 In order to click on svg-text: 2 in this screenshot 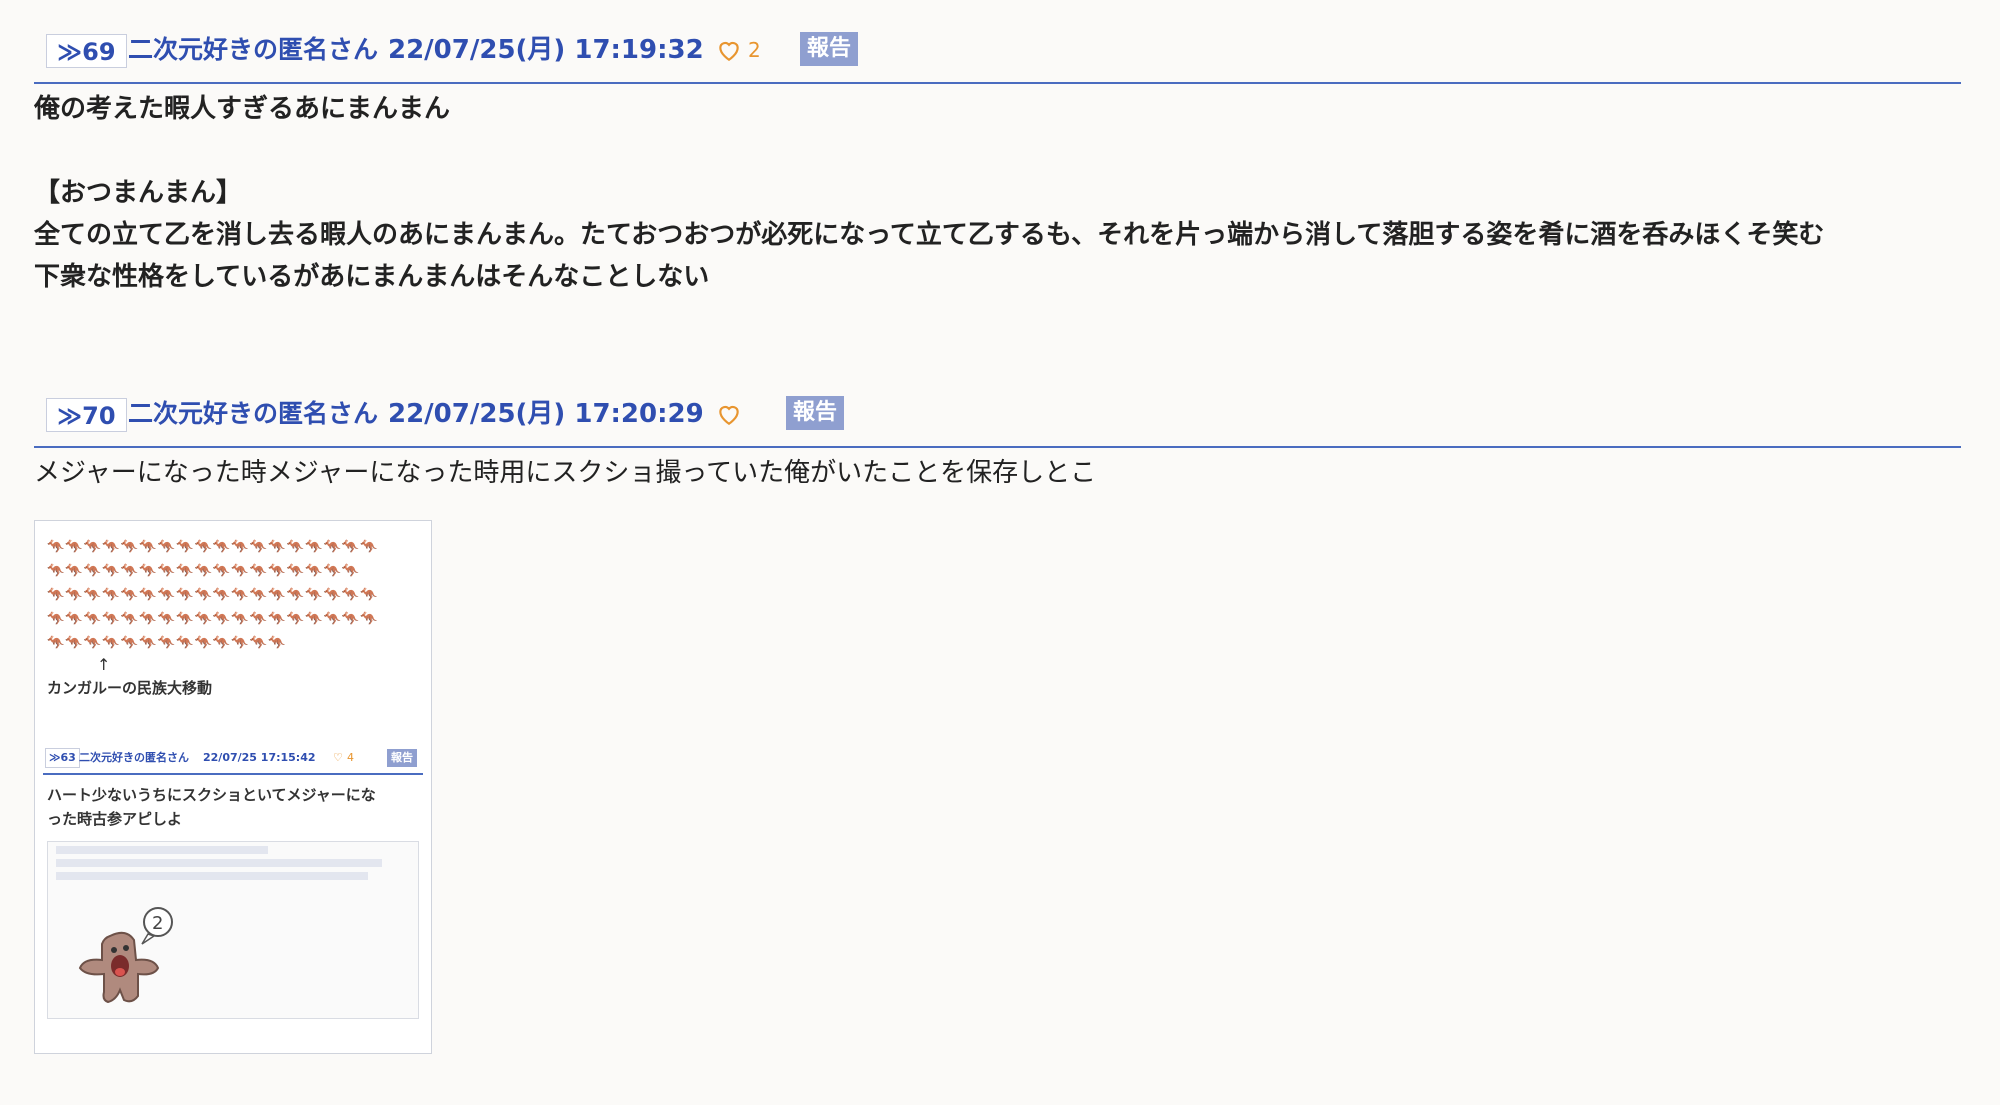, I will do `click(157, 923)`.